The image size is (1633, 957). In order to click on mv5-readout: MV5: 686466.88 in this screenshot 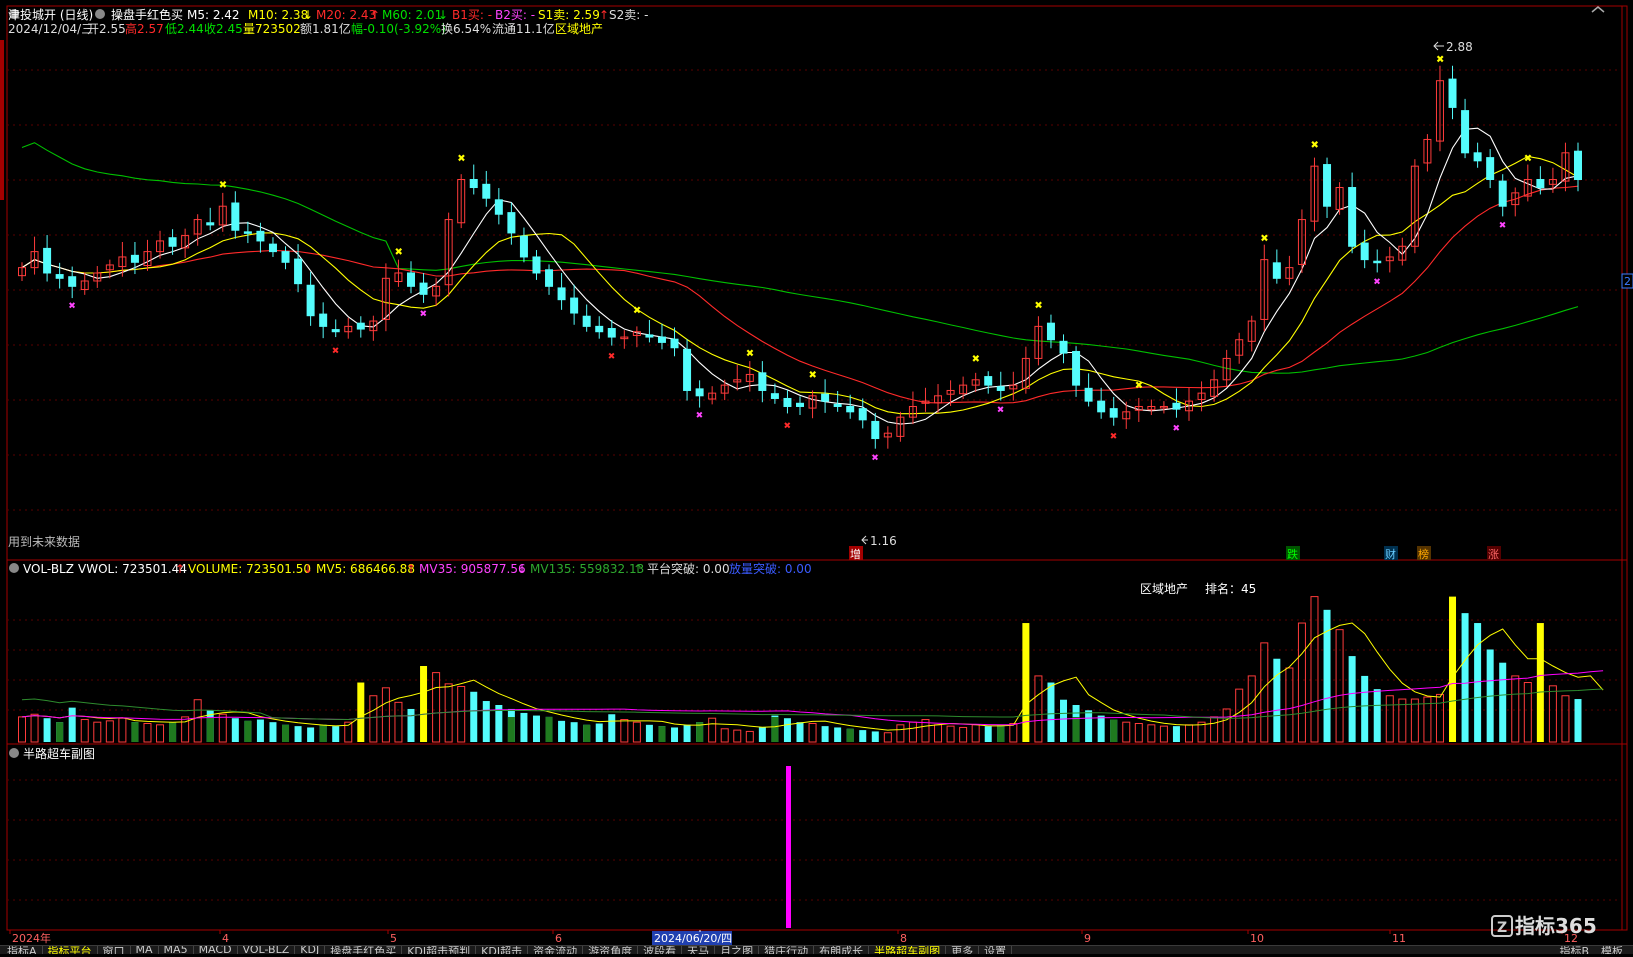, I will do `click(365, 569)`.